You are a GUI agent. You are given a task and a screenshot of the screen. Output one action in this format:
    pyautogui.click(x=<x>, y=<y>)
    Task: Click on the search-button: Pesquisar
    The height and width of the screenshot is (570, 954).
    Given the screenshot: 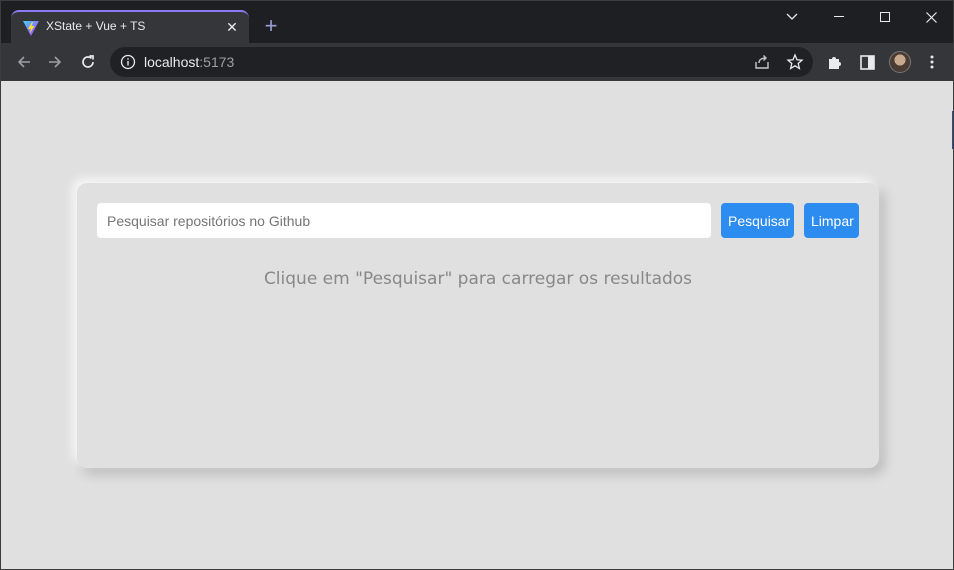 What is the action you would take?
    pyautogui.click(x=757, y=220)
    